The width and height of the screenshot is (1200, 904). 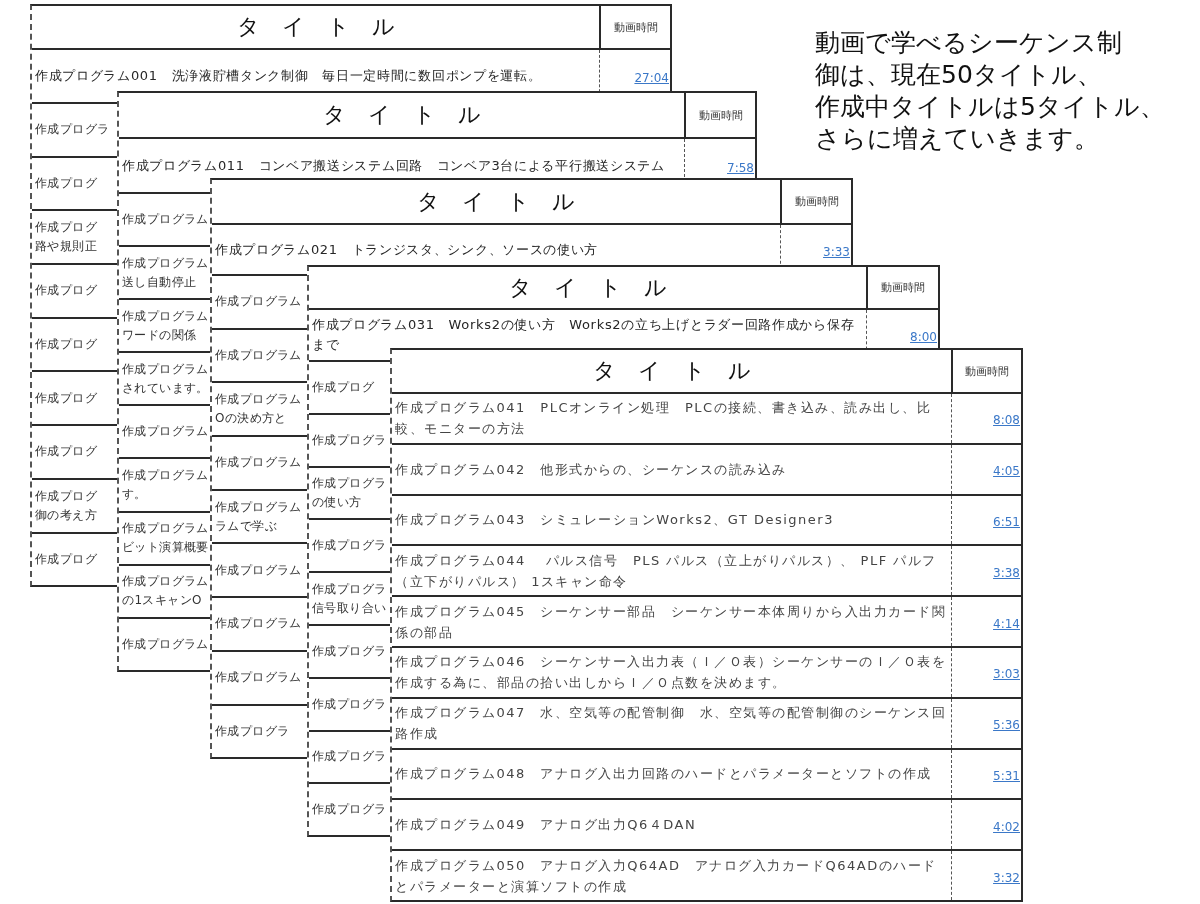 I want to click on program-title: 作成プログラム021 トランジスタ、シンク、ソースの使い方, so click(x=407, y=249).